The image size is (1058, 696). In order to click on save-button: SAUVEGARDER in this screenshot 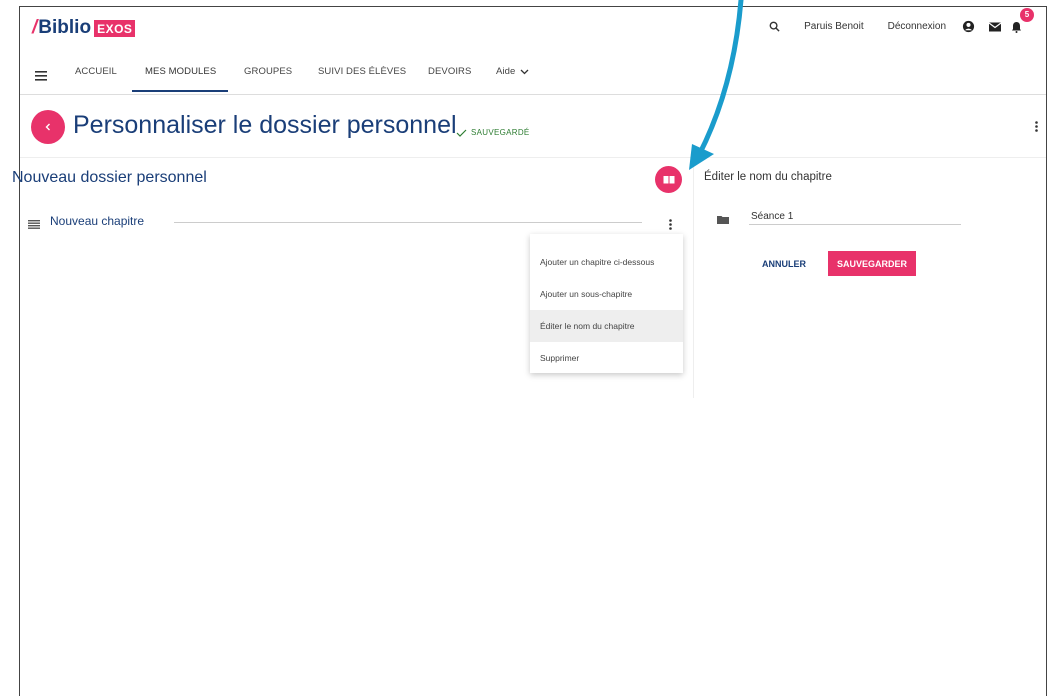, I will do `click(872, 263)`.